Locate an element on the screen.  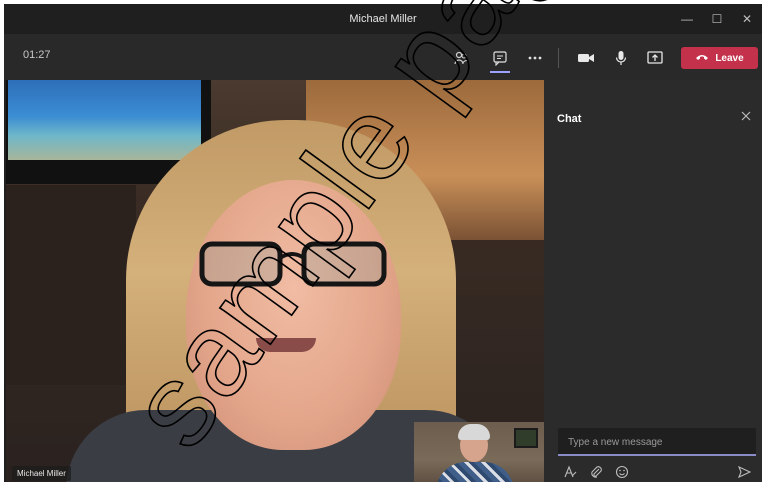
window-title: Michael Miller is located at coordinates (383, 19).